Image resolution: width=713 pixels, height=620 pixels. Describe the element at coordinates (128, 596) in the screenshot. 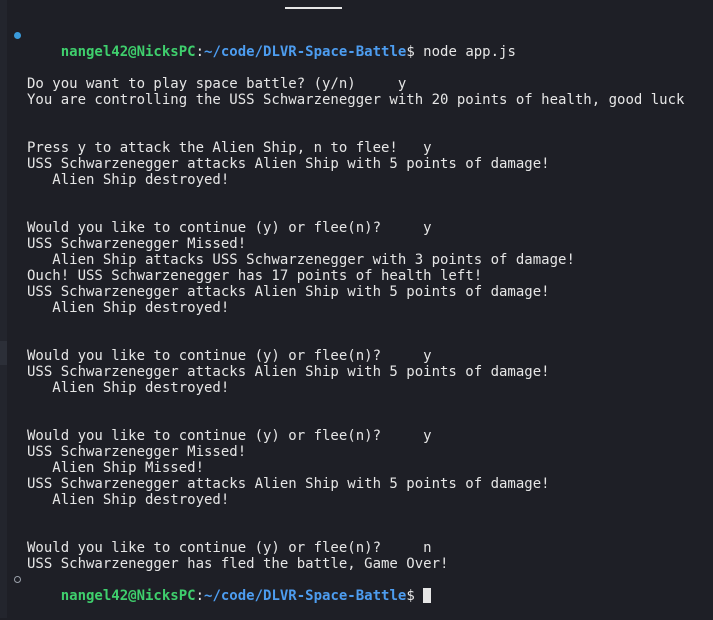

I see `prompt-user-host: nangel42@NicksPC` at that location.